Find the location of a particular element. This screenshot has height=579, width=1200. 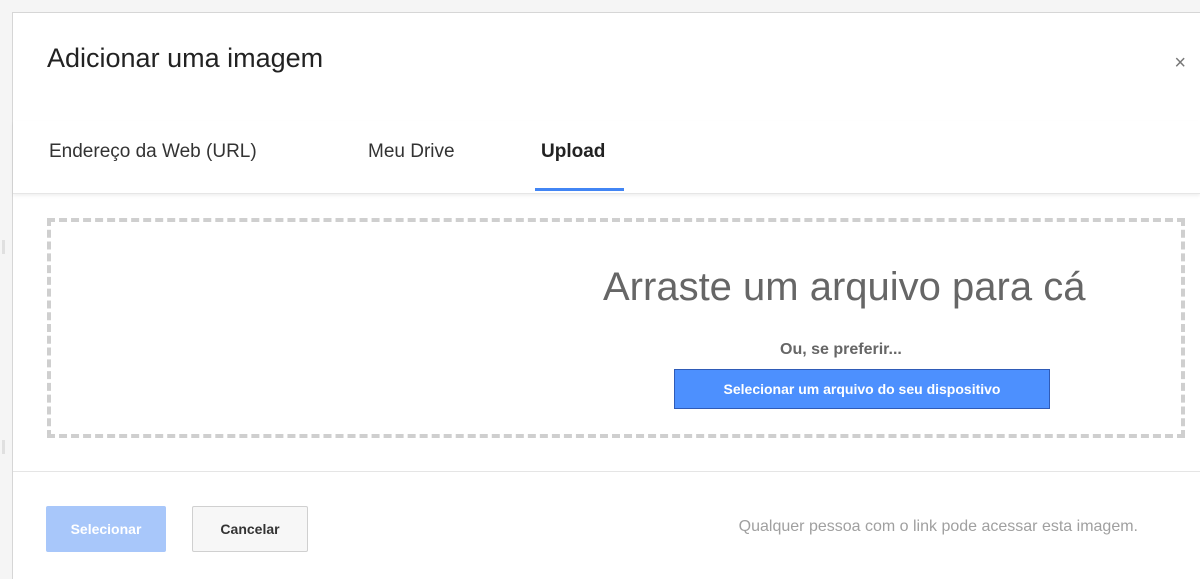

active-tab-indicator is located at coordinates (579, 189).